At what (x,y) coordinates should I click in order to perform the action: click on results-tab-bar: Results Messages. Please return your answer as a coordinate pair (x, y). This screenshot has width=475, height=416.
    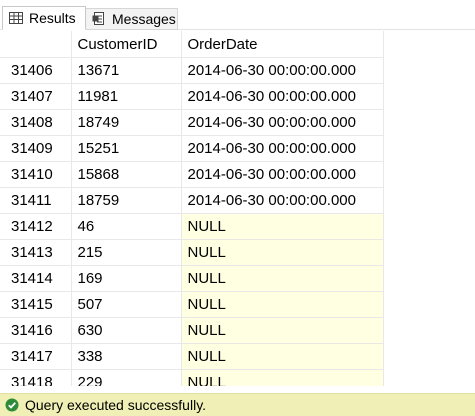
    Looking at the image, I should click on (237, 15).